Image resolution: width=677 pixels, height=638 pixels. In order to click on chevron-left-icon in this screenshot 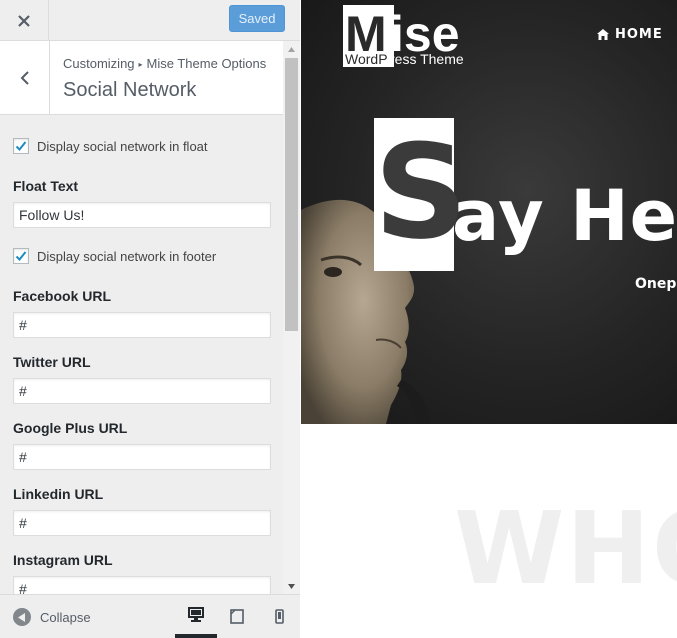, I will do `click(24, 77)`.